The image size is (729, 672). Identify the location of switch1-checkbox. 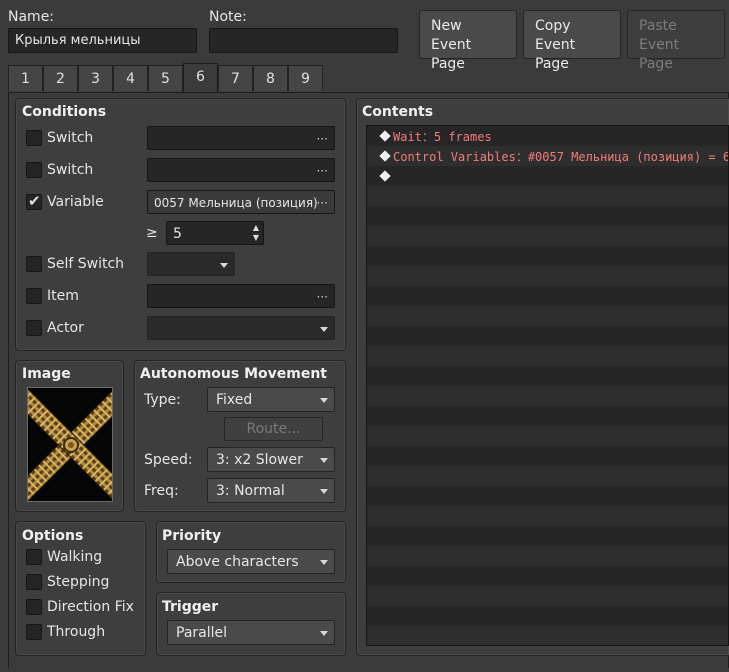
(34, 138).